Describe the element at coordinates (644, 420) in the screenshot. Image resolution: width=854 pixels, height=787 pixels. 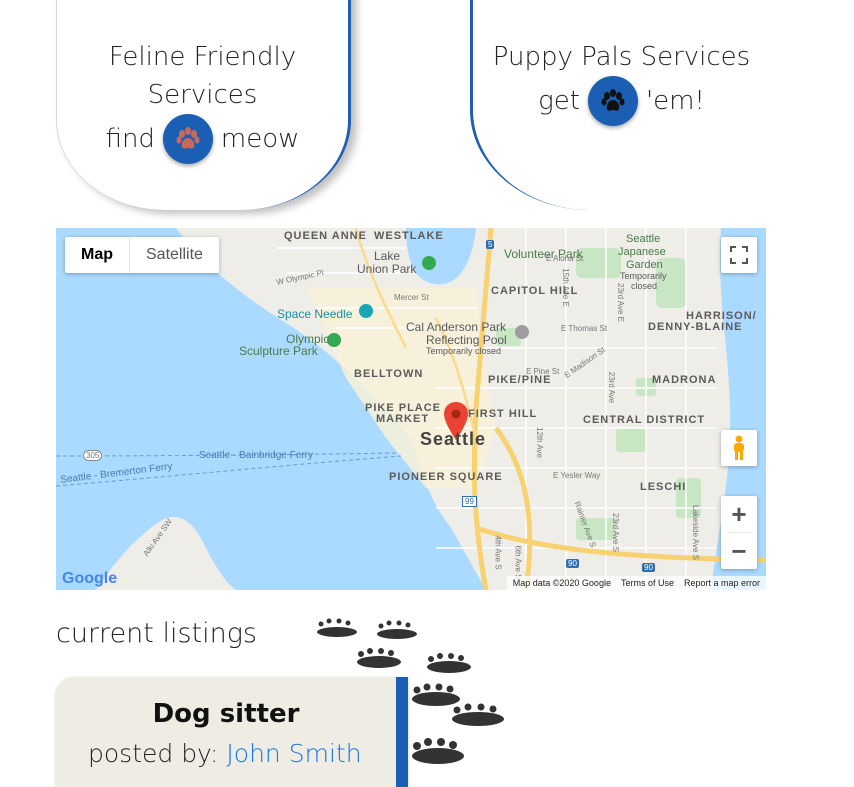
I see `label-central-district: CENTRAL DISTRICT` at that location.